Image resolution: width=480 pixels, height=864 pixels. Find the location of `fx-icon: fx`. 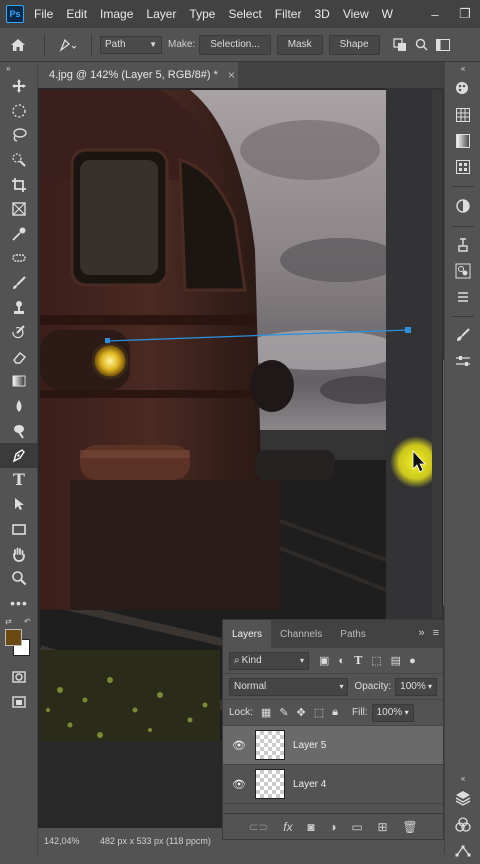

fx-icon: fx is located at coordinates (287, 827).